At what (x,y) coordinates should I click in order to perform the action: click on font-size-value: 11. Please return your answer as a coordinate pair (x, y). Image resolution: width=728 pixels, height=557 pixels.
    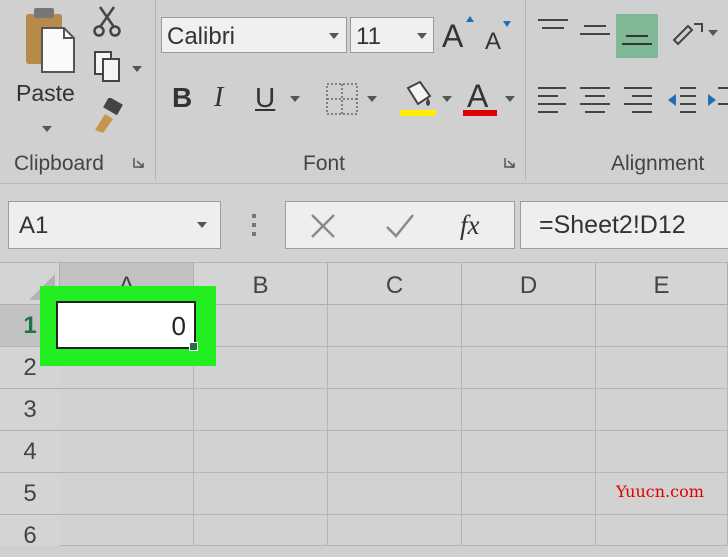
    Looking at the image, I should click on (368, 36).